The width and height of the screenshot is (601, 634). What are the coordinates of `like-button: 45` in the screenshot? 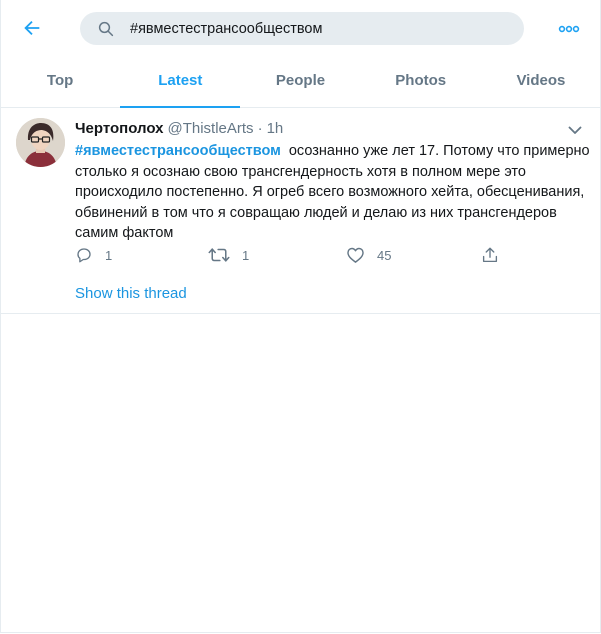 It's located at (368, 255).